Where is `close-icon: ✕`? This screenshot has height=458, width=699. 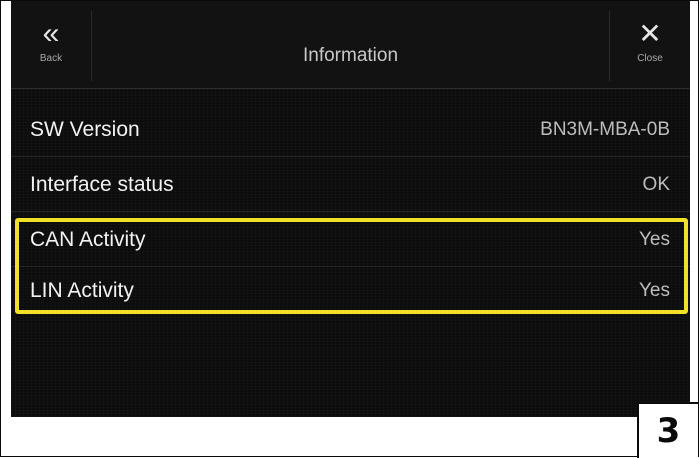
close-icon: ✕ is located at coordinates (650, 33).